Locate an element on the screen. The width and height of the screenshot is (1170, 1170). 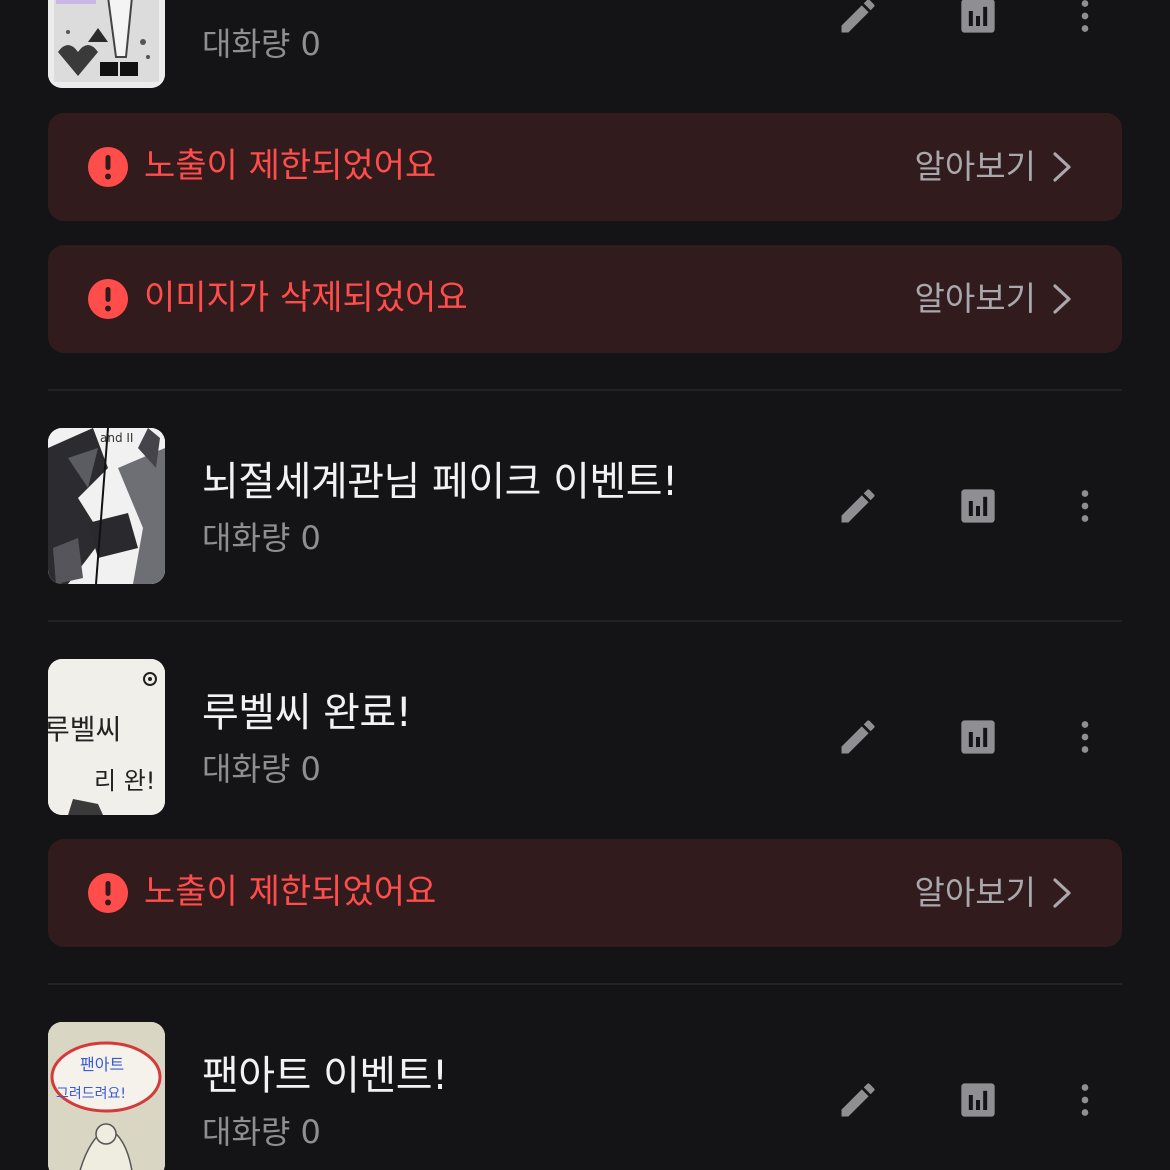
image-deleted-banner: 이미지가 삭제되었어요 알아보기 is located at coordinates (585, 299).